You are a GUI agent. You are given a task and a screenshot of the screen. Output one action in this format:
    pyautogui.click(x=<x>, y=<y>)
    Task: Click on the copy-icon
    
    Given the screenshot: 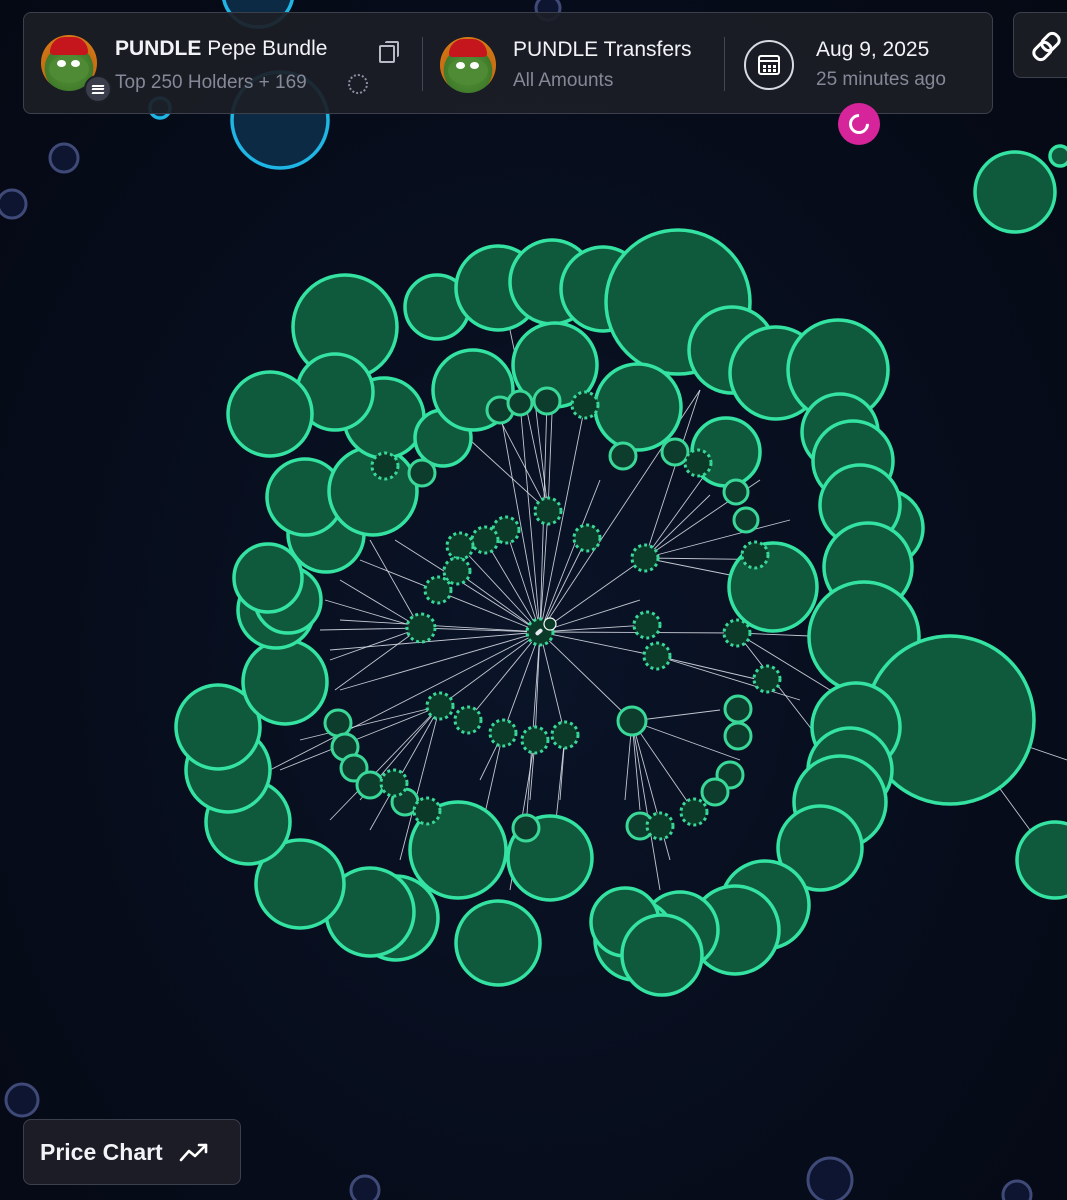 What is the action you would take?
    pyautogui.click(x=389, y=52)
    